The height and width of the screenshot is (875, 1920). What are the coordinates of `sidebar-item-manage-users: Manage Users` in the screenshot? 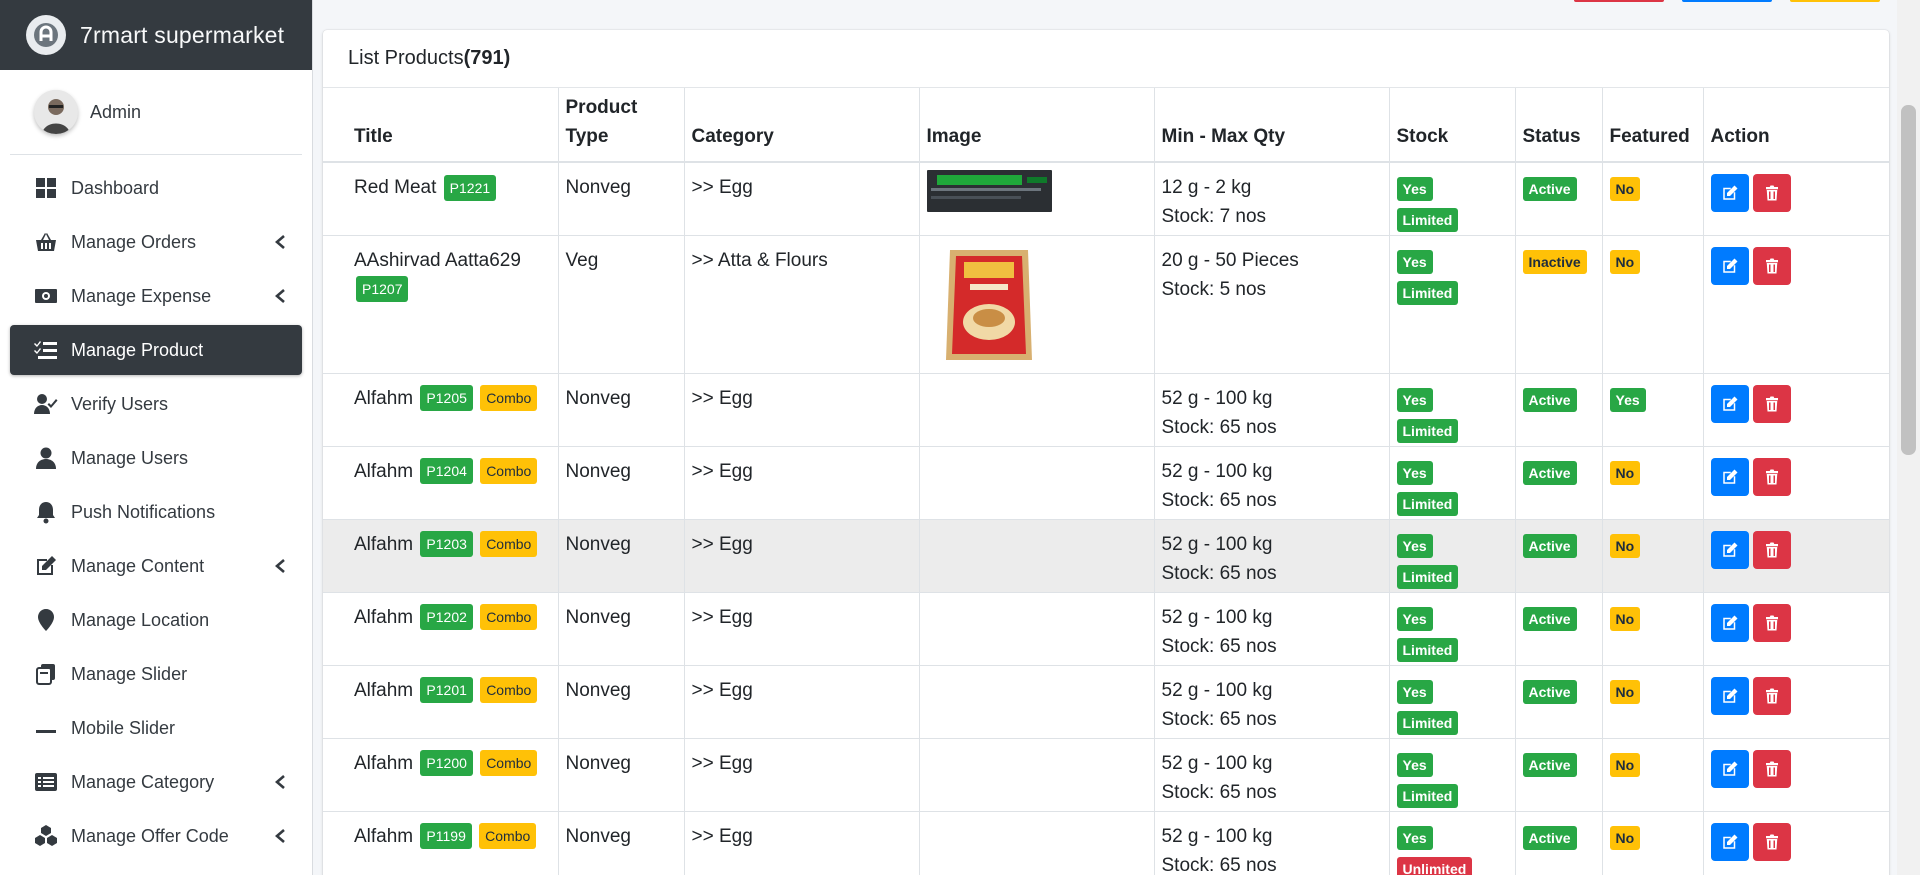 It's located at (156, 458).